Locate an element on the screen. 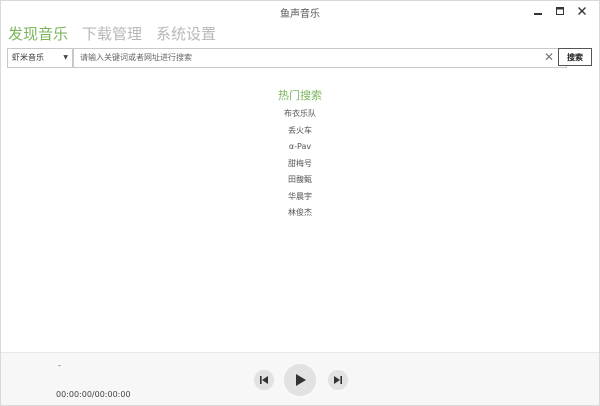 The image size is (600, 406). search-input is located at coordinates (320, 58).